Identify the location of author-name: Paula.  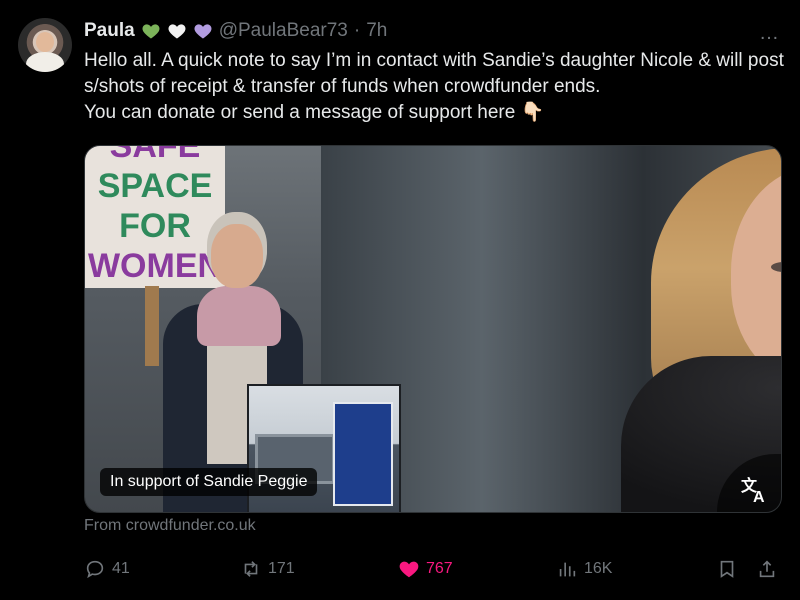
(109, 31).